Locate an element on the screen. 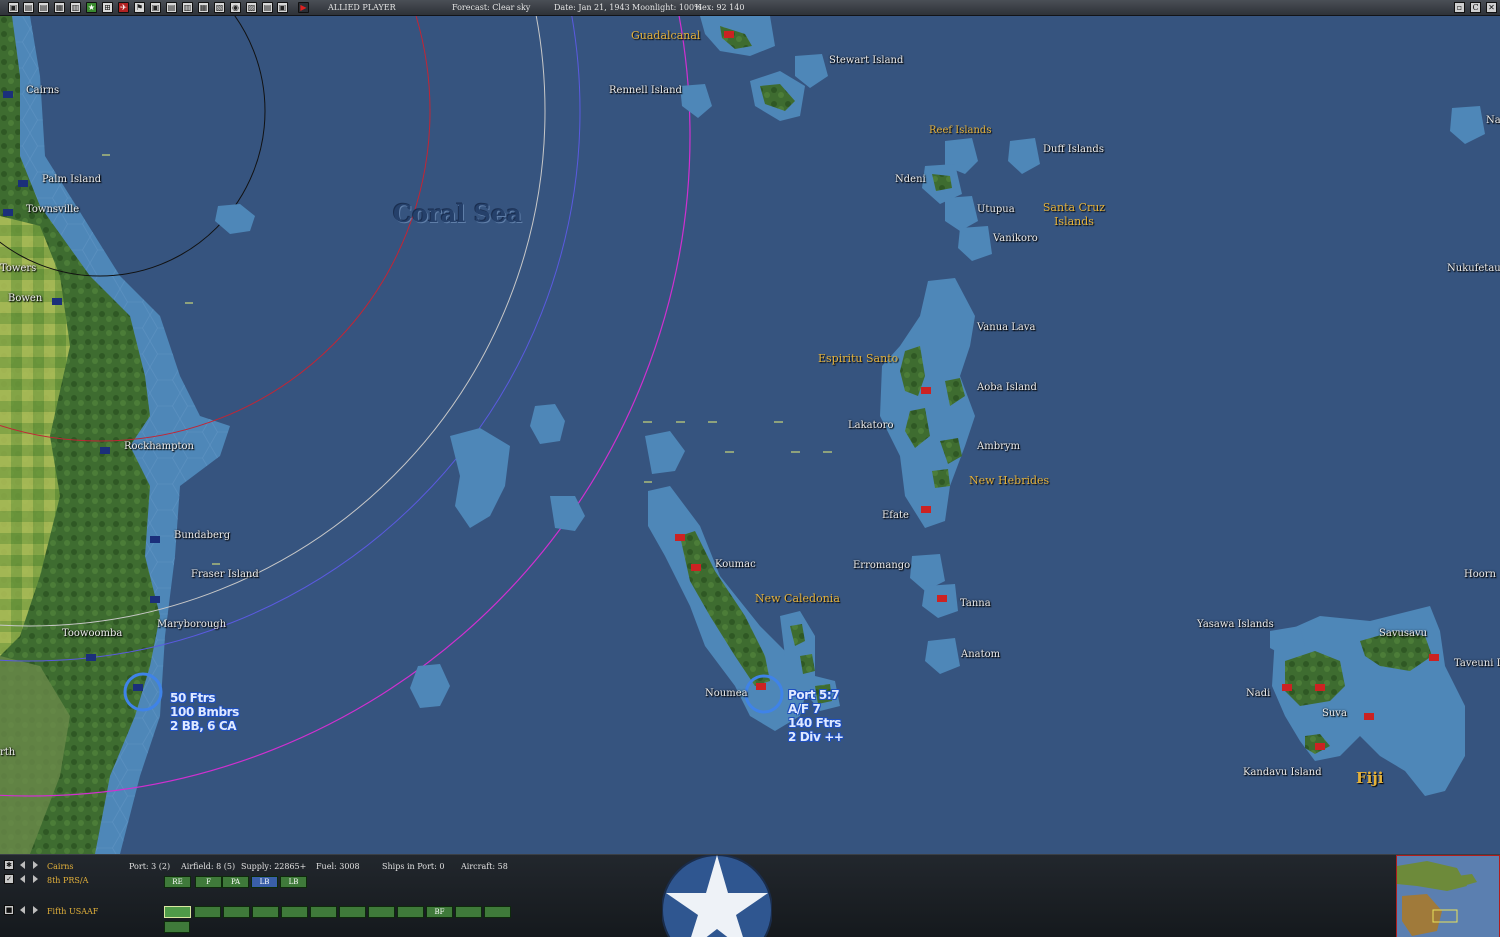  save-icon: ▣ is located at coordinates (13, 7).